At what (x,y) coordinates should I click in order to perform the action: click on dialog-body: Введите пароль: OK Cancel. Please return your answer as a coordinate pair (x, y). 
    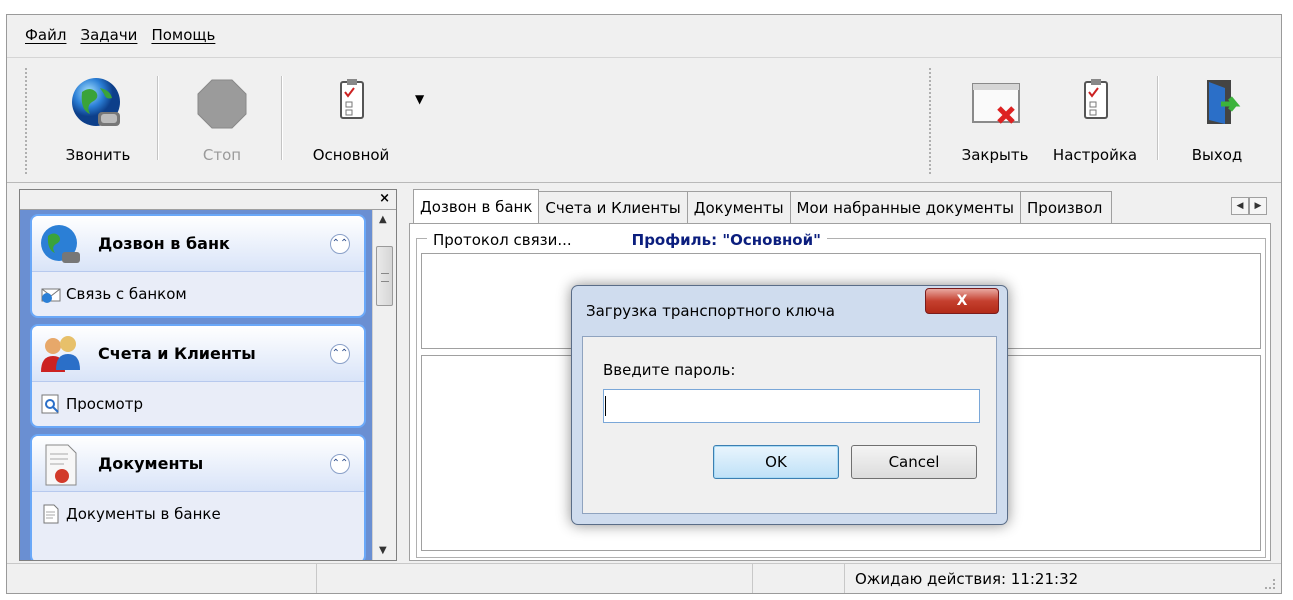
    Looking at the image, I should click on (789, 425).